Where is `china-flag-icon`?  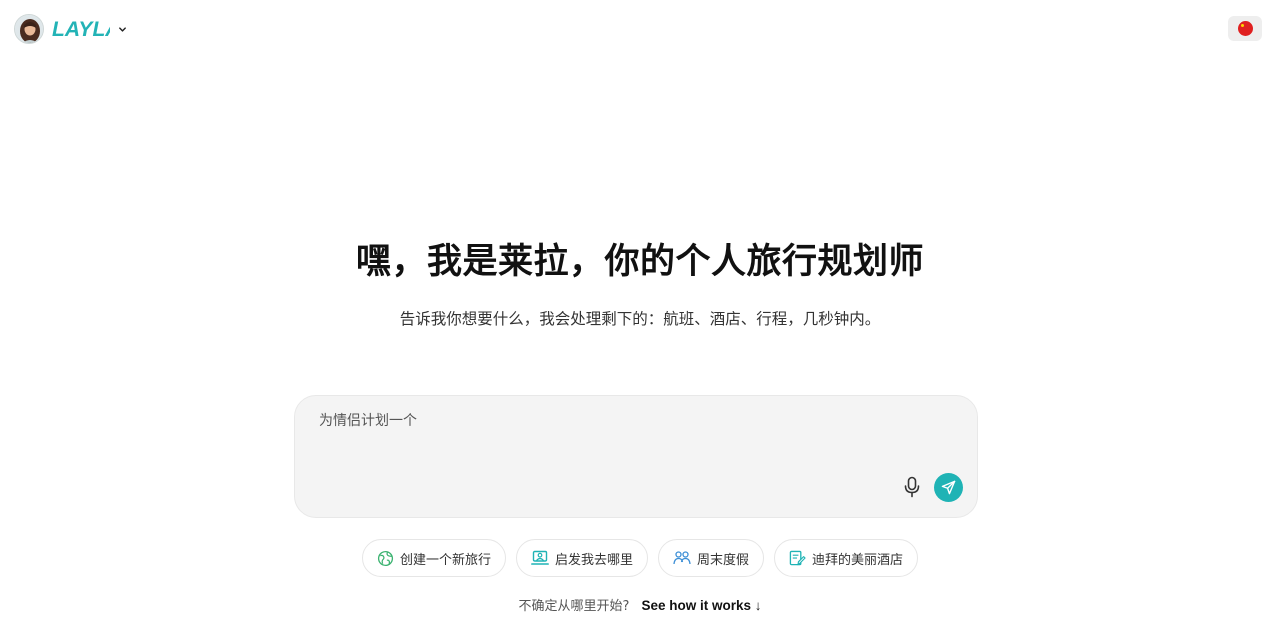 china-flag-icon is located at coordinates (1245, 28).